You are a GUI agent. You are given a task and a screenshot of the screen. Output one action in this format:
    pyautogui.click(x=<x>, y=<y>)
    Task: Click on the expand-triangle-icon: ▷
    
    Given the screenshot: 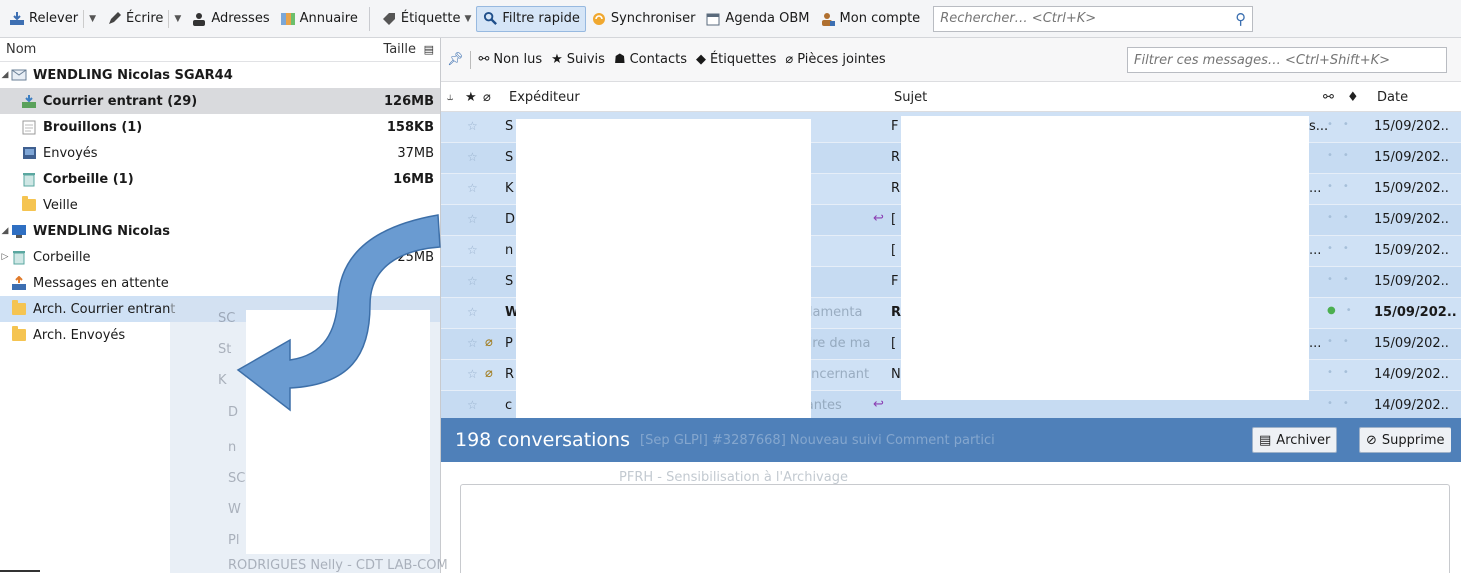 What is the action you would take?
    pyautogui.click(x=5, y=257)
    